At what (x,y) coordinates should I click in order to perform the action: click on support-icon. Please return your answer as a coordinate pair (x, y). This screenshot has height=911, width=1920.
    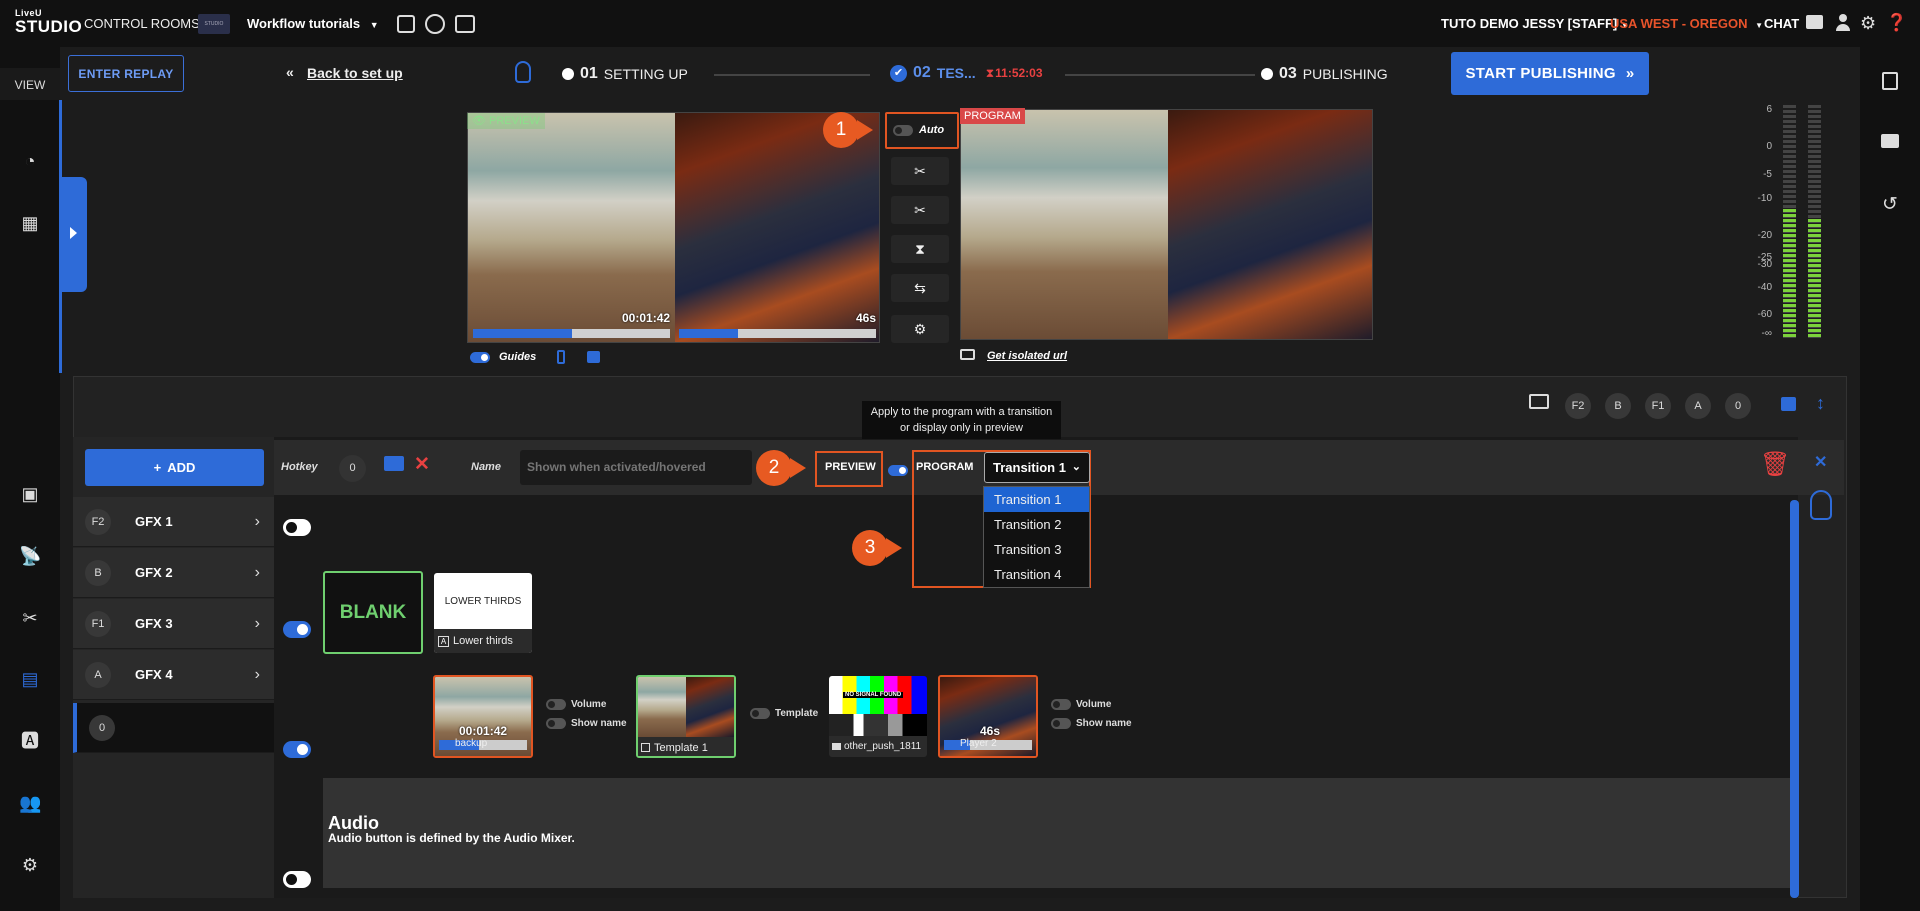
    Looking at the image, I should click on (435, 24).